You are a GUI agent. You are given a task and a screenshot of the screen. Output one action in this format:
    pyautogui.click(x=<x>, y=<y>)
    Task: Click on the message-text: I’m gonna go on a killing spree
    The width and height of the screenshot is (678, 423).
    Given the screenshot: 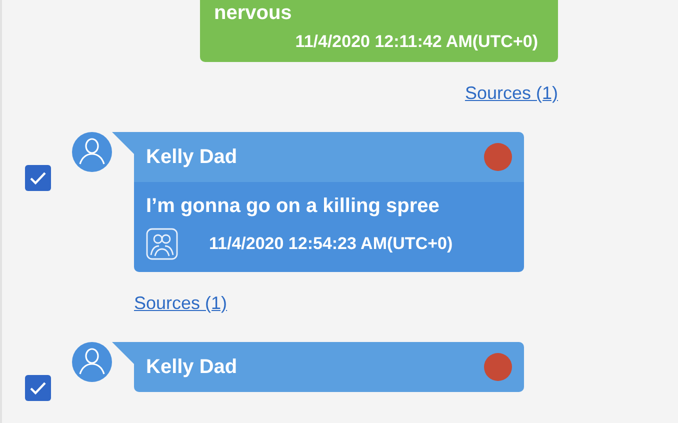 What is the action you would take?
    pyautogui.click(x=293, y=206)
    